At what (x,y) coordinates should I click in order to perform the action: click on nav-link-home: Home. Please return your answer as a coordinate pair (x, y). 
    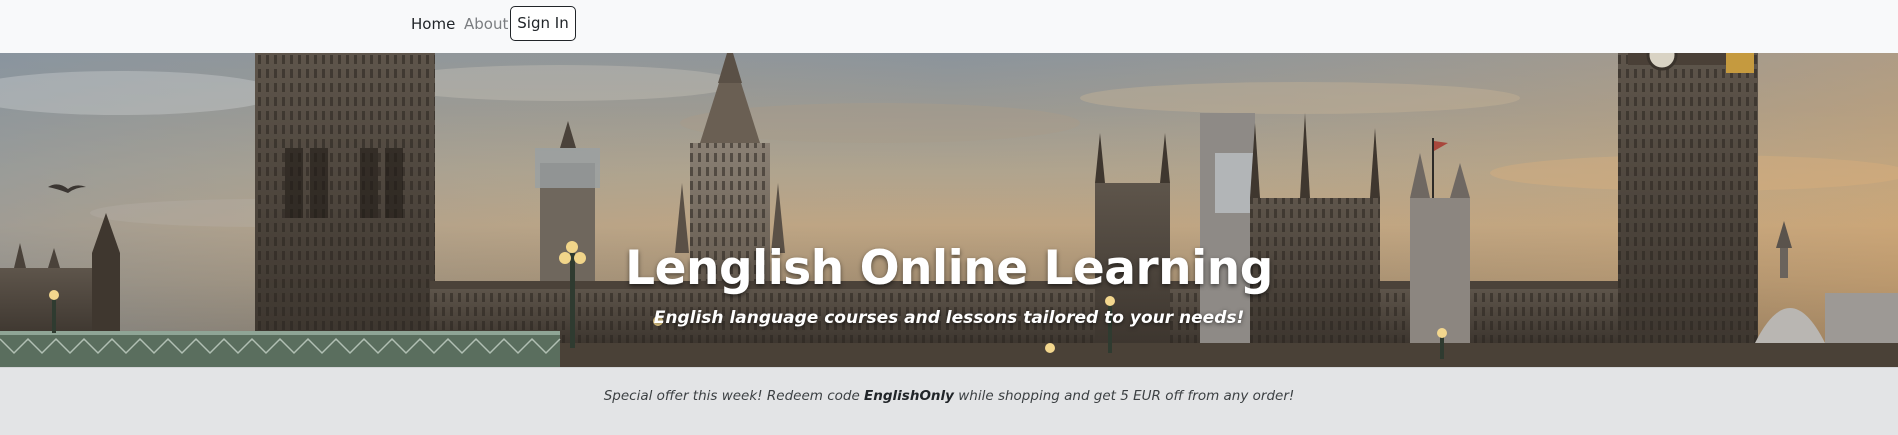
    Looking at the image, I should click on (433, 24).